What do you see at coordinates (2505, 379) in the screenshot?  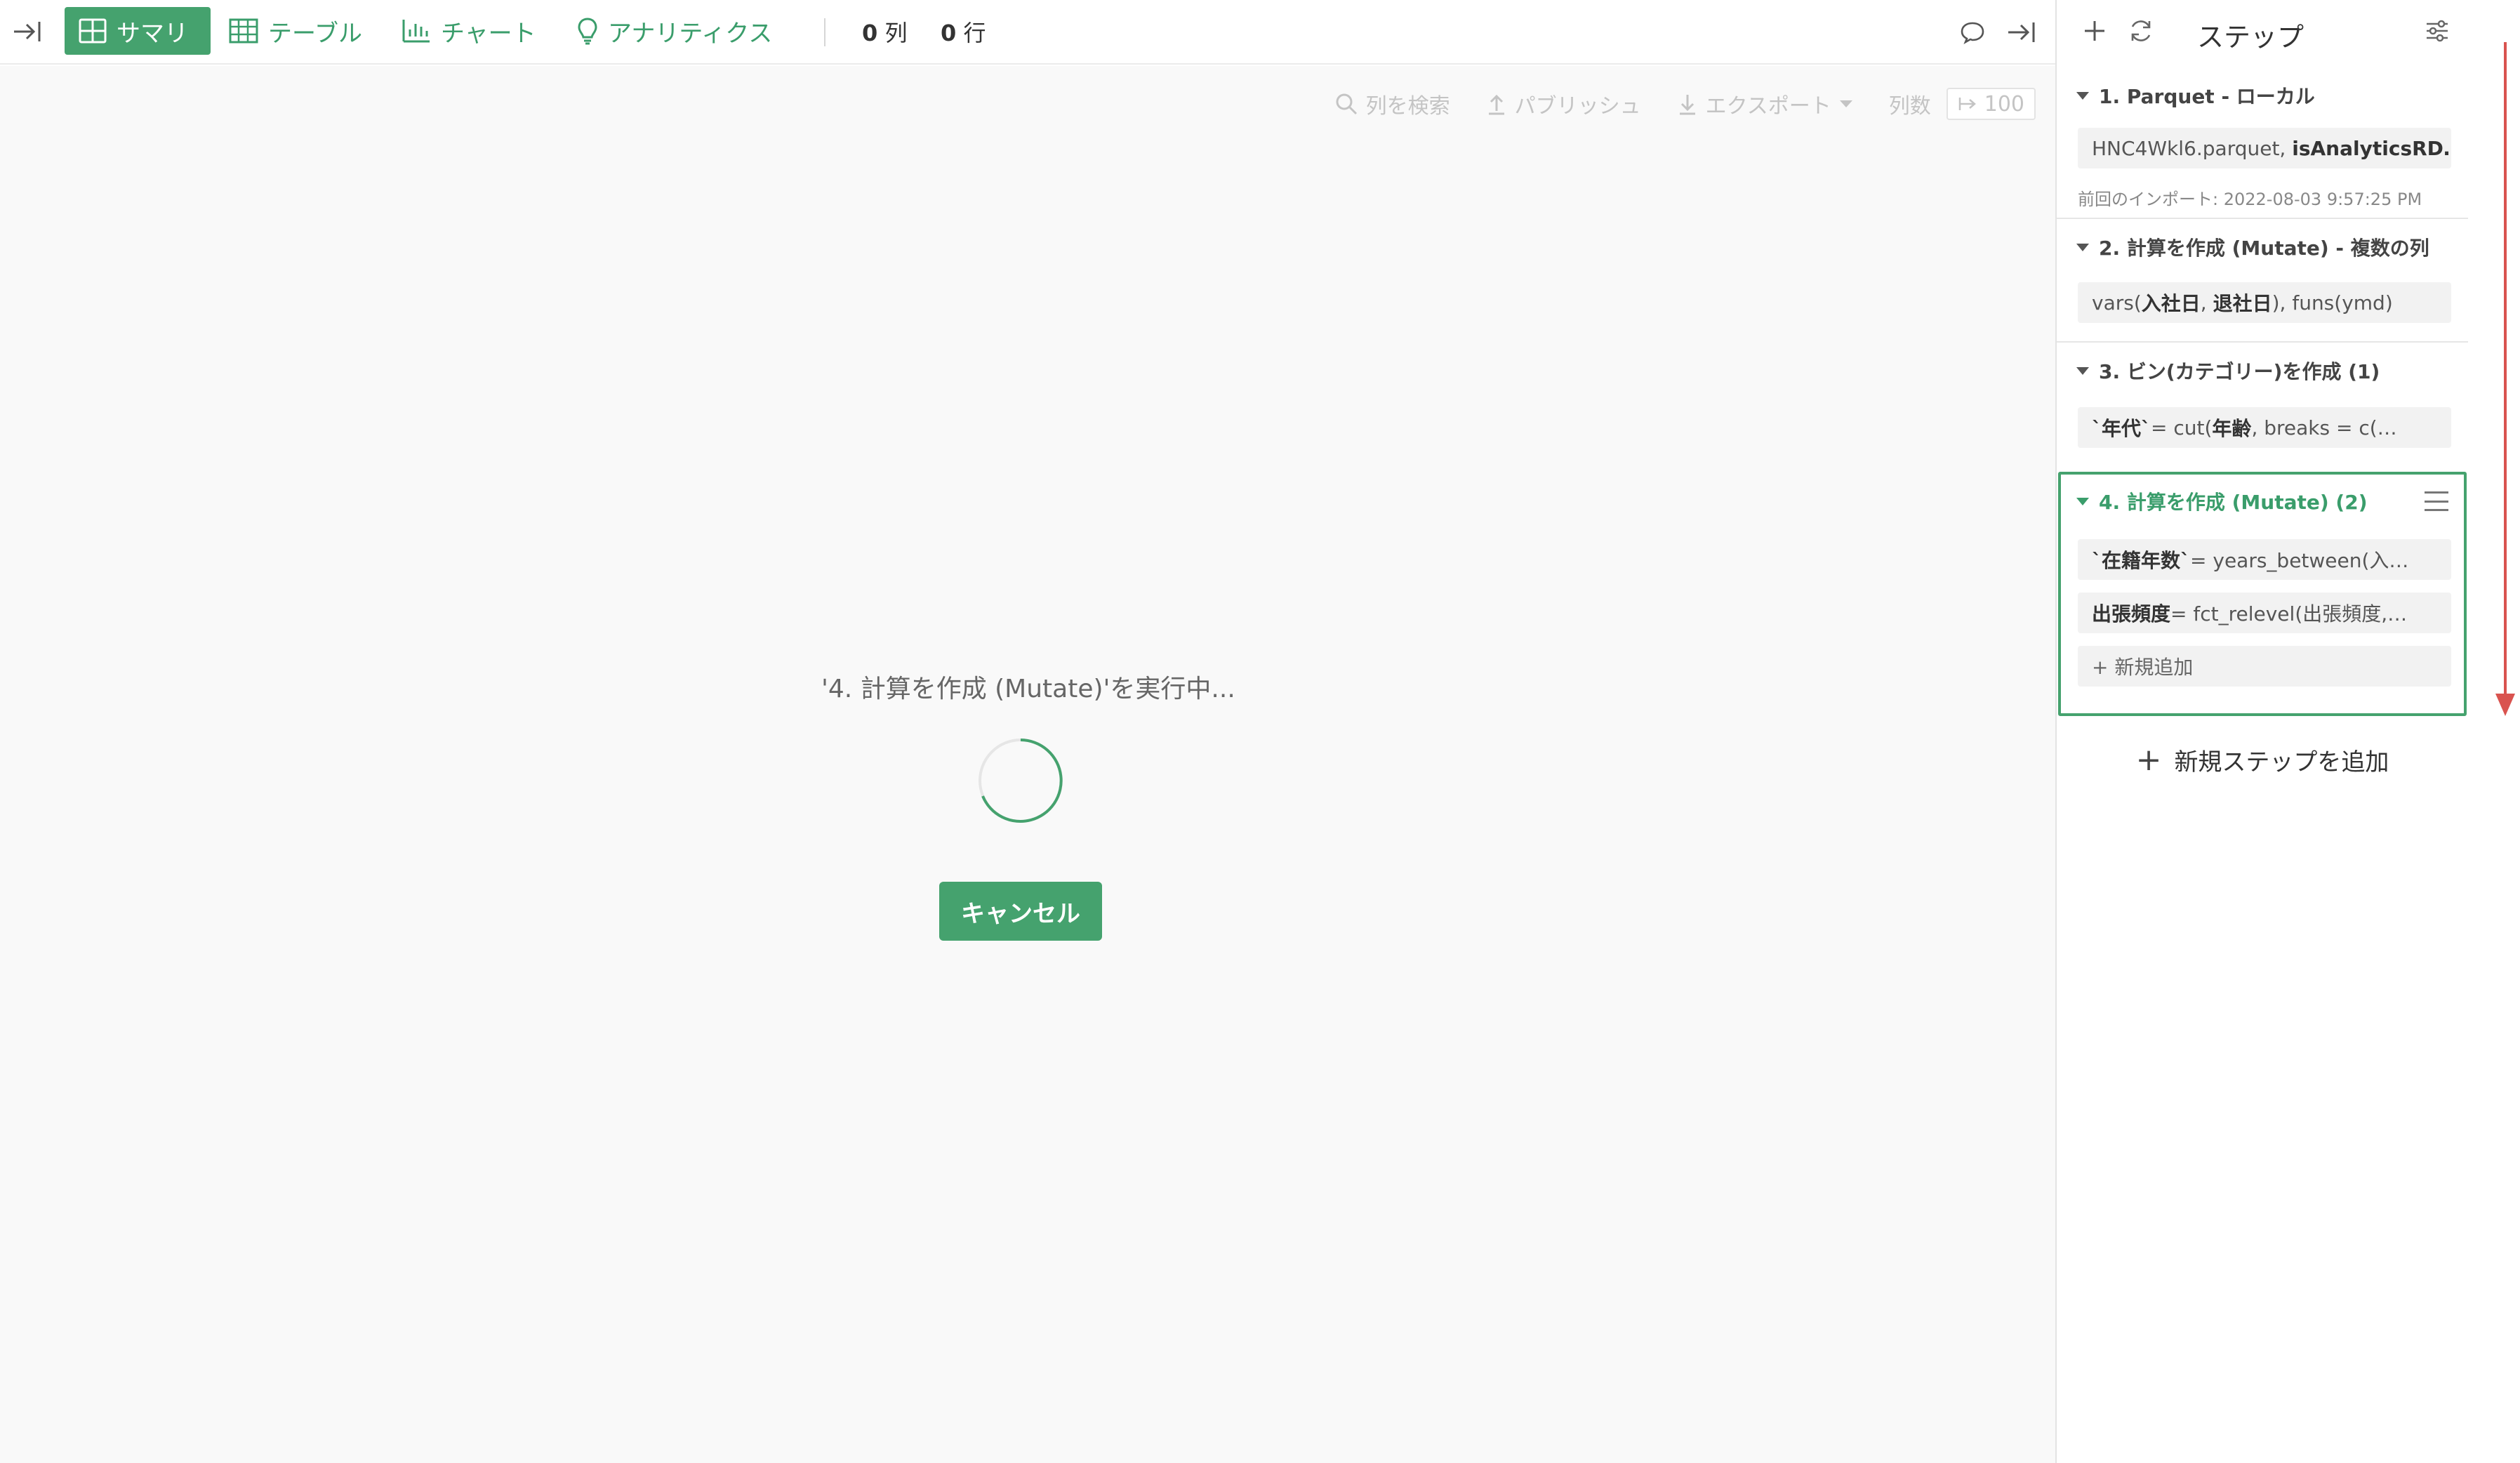 I see `scroll-down-arrow-icon` at bounding box center [2505, 379].